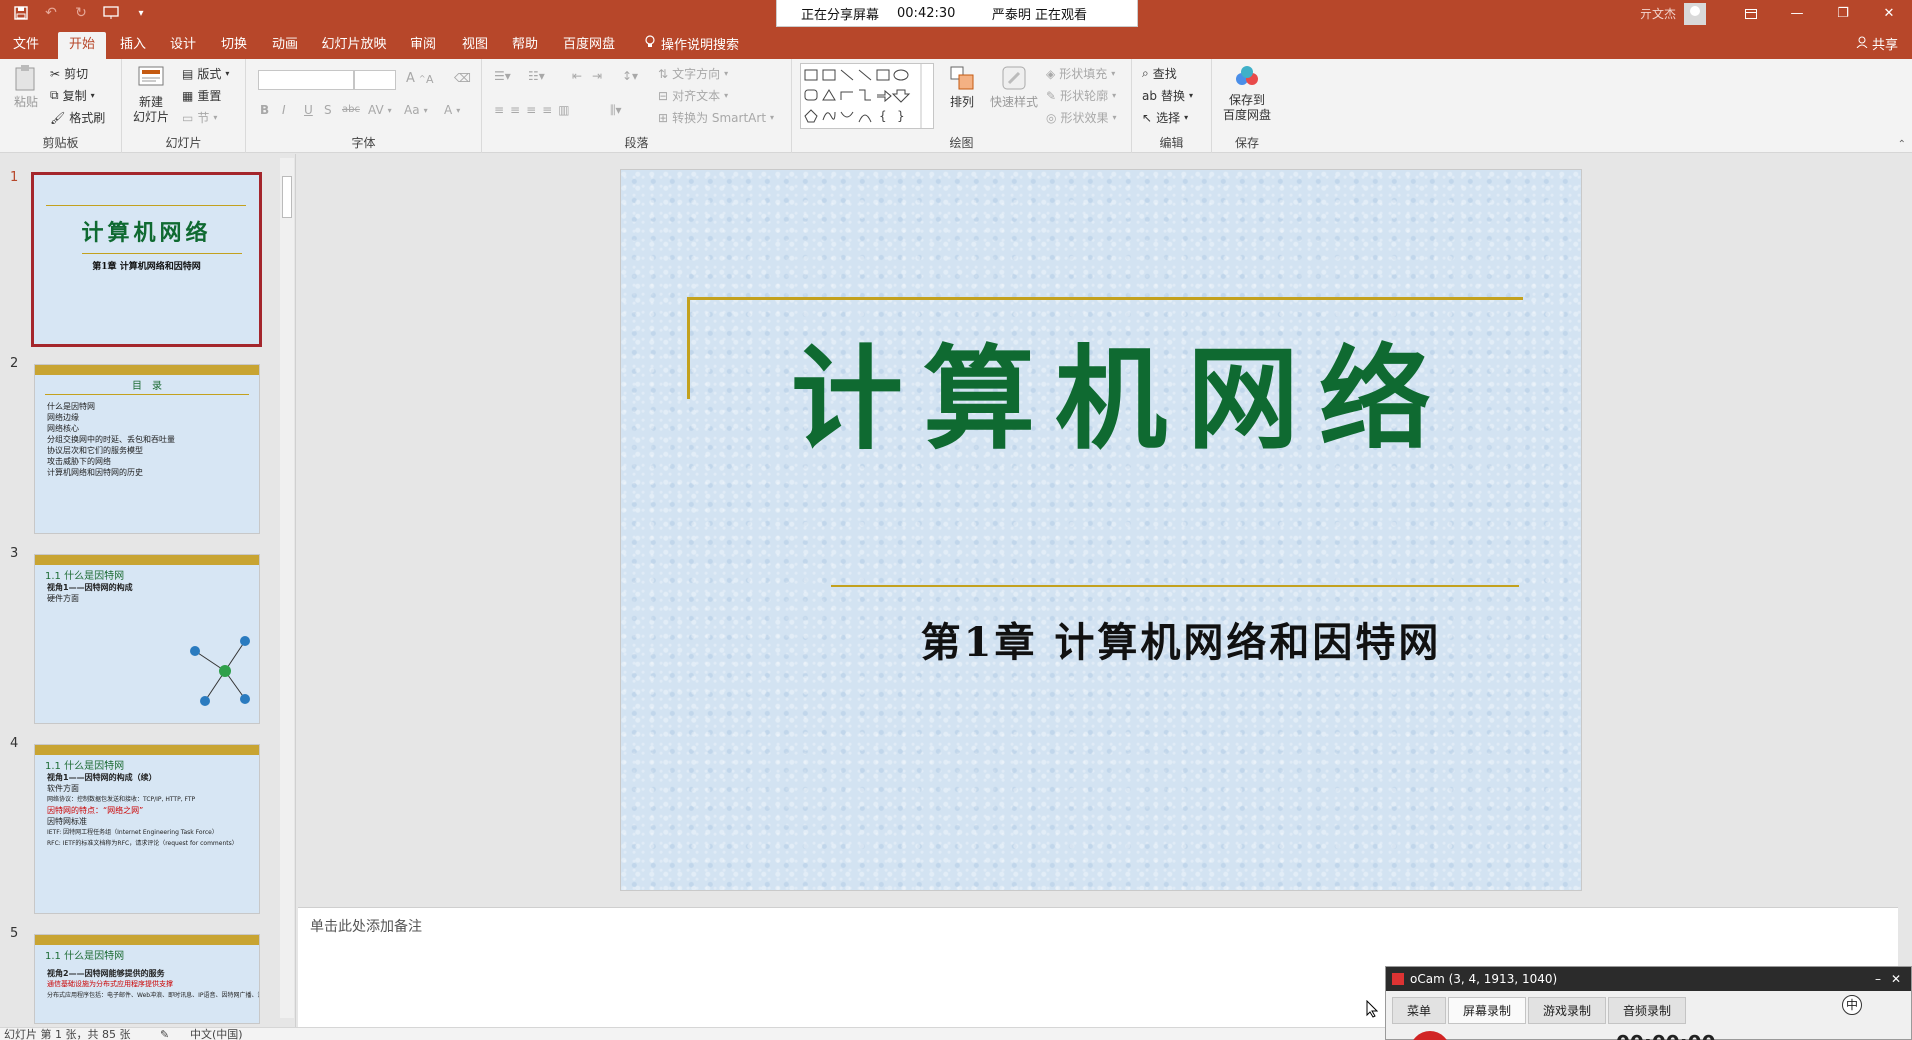 The height and width of the screenshot is (1040, 1912). I want to click on minimize-icon: –, so click(1878, 979).